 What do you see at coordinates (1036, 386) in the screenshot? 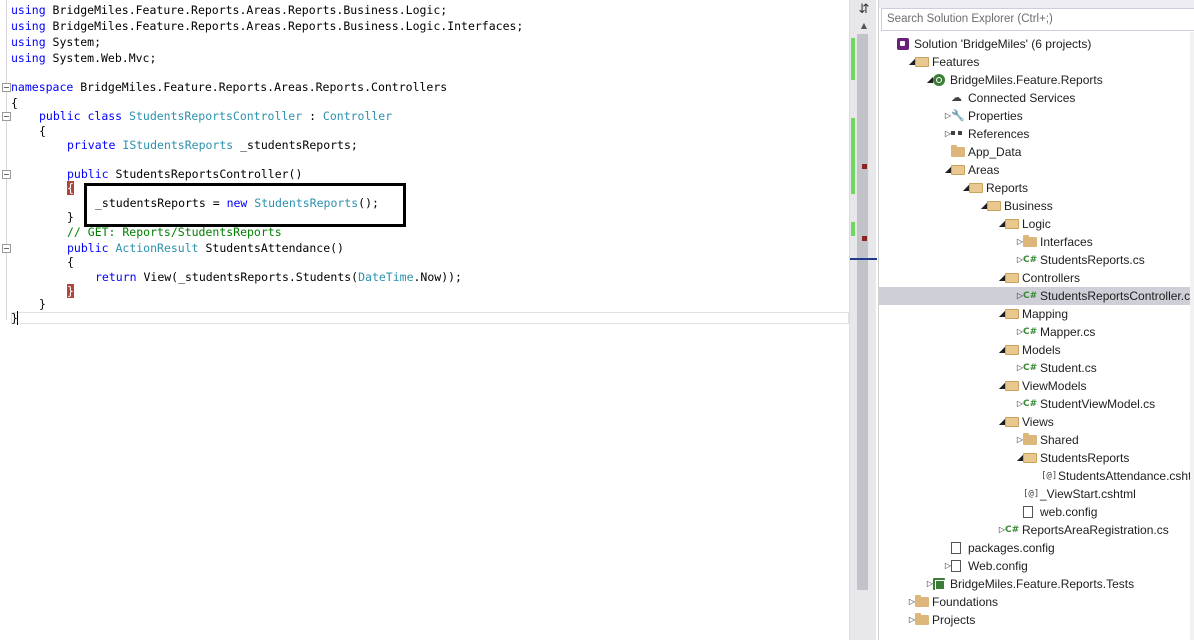
I see `tree-node: ◢ ViewModels` at bounding box center [1036, 386].